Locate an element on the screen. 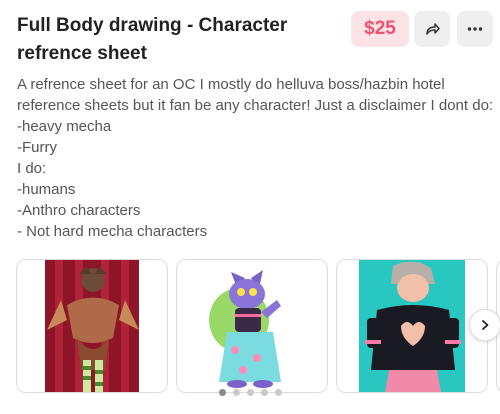 This screenshot has width=500, height=414. chevron-right-icon is located at coordinates (485, 325).